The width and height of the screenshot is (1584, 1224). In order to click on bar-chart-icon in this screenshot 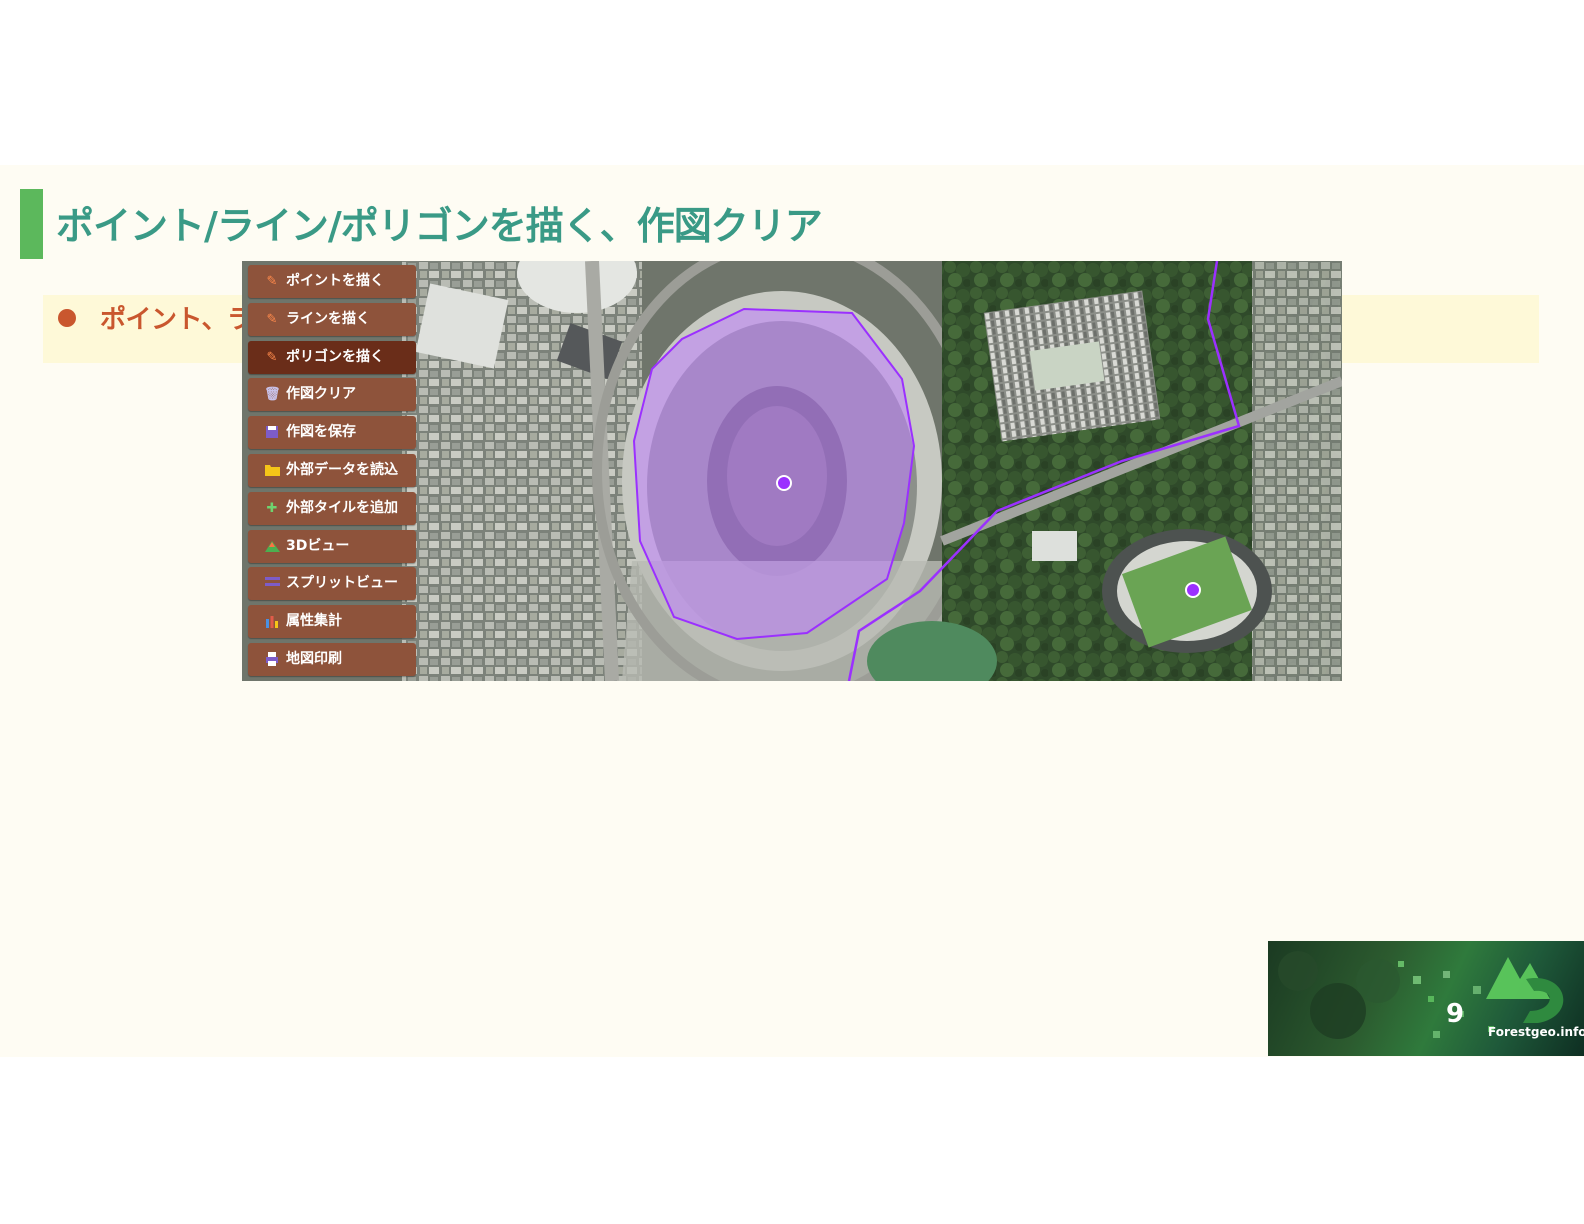, I will do `click(272, 622)`.